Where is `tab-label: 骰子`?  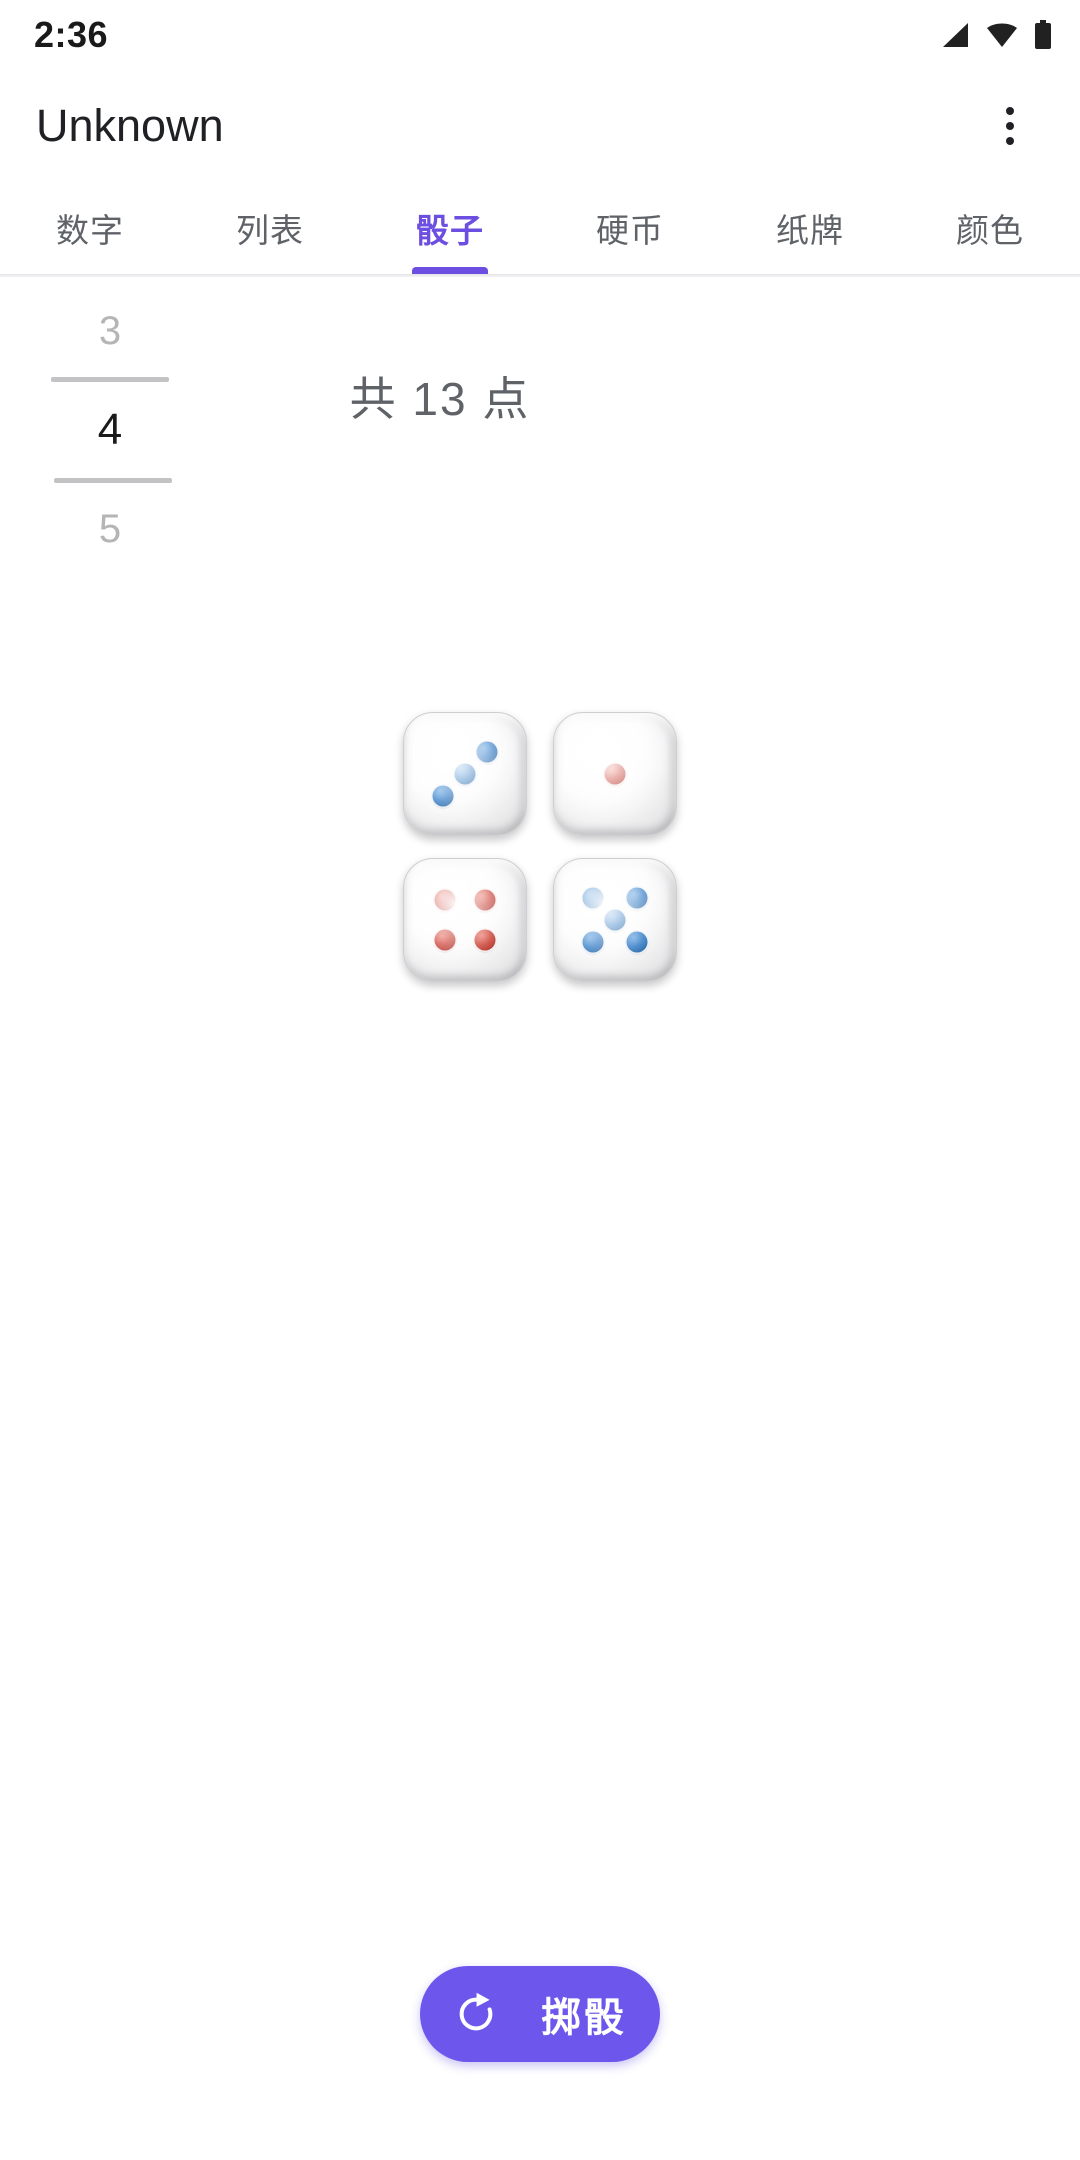
tab-label: 骰子 is located at coordinates (450, 230).